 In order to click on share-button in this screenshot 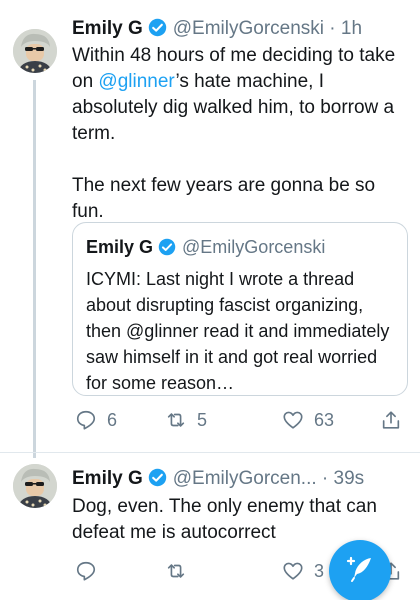, I will do `click(391, 420)`.